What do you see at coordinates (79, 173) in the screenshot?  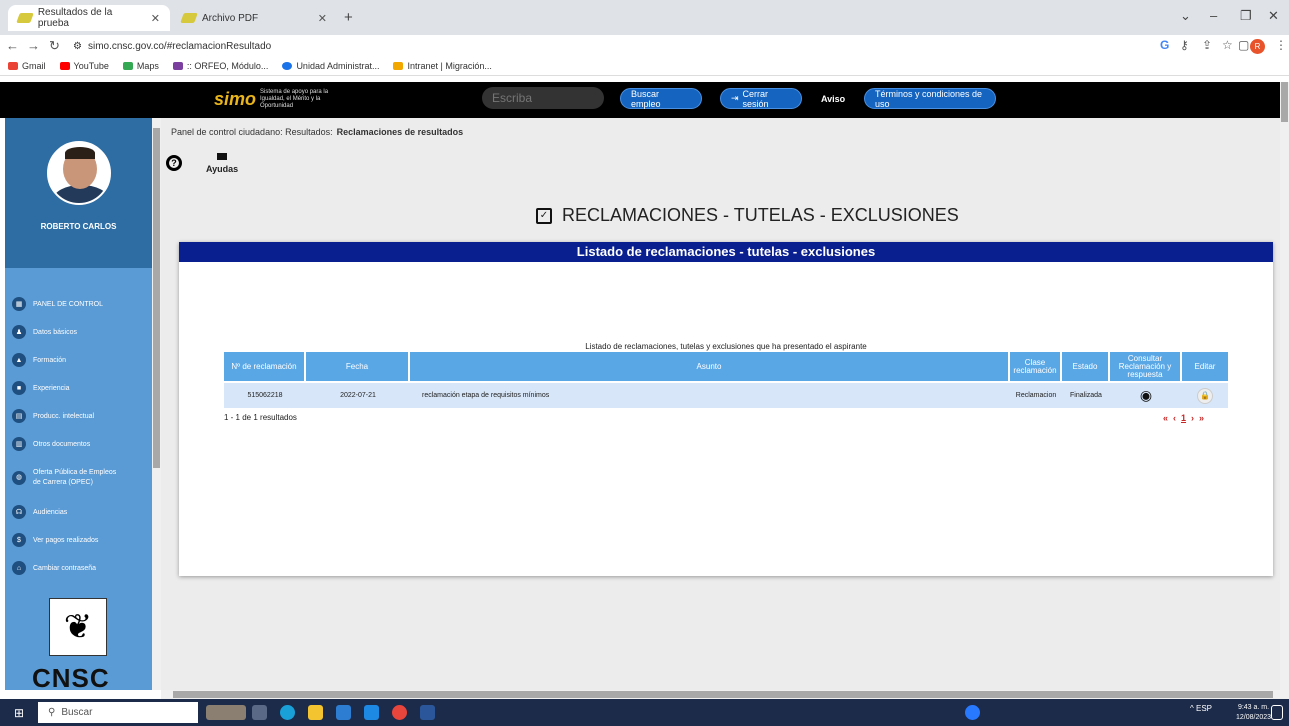 I see `avatar` at bounding box center [79, 173].